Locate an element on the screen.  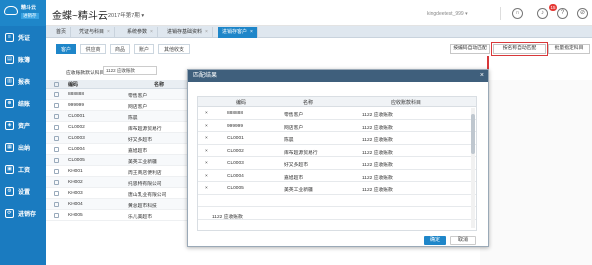
table-row: KH004 黄总超市科技 is located at coordinates (118, 204).